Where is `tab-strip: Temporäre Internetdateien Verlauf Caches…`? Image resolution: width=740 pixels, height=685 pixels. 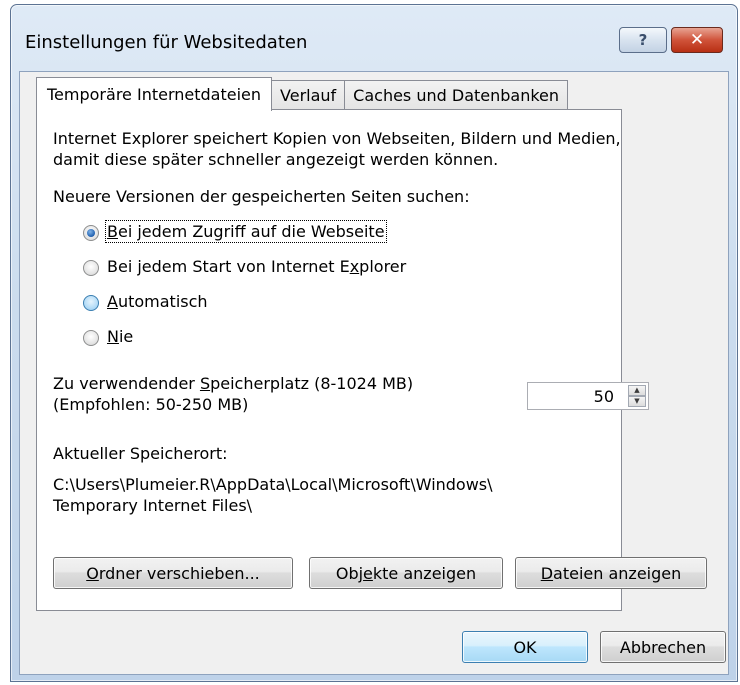 tab-strip: Temporäre Internetdateien Verlauf Caches… is located at coordinates (302, 93).